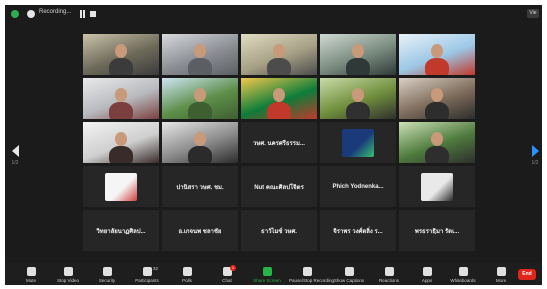 The height and width of the screenshot is (289, 547). What do you see at coordinates (533, 13) in the screenshot?
I see `view-button: Vie` at bounding box center [533, 13].